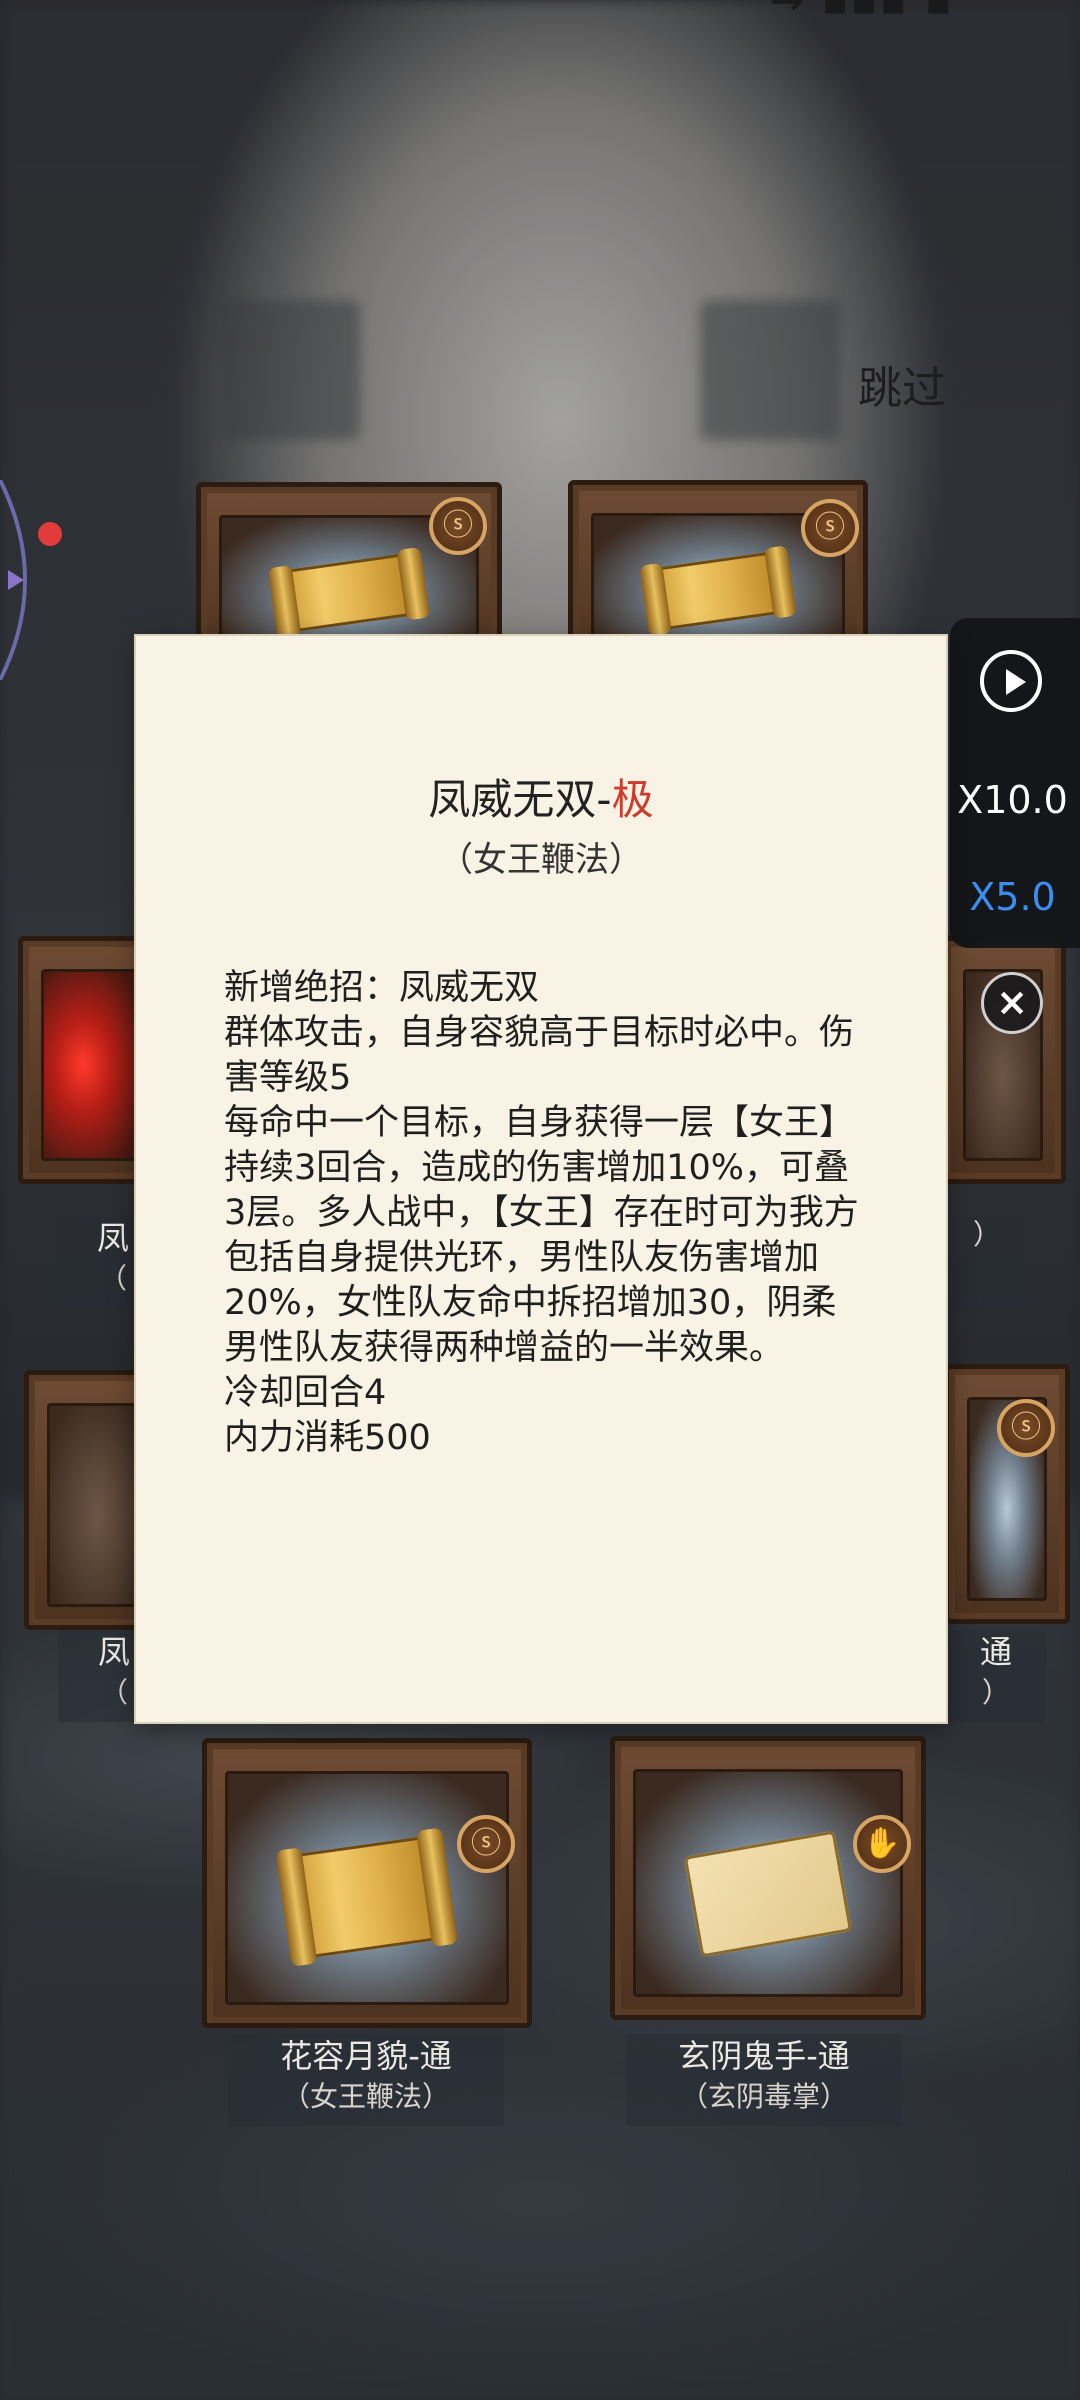 The image size is (1080, 2400). What do you see at coordinates (764, 2056) in the screenshot?
I see `chest-name: 玄阴鬼手-通` at bounding box center [764, 2056].